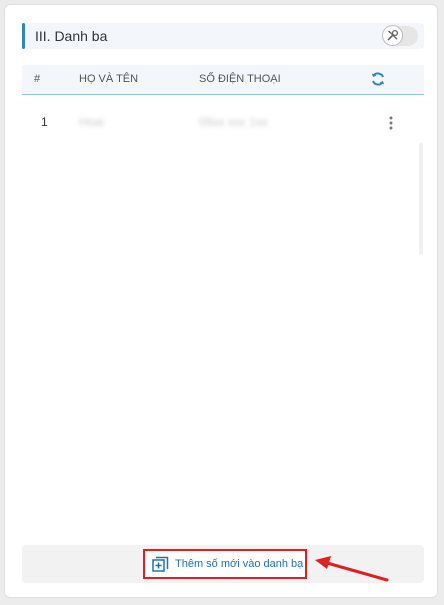  Describe the element at coordinates (109, 79) in the screenshot. I see `column-header-name: HỌ VÀ TÊN` at that location.